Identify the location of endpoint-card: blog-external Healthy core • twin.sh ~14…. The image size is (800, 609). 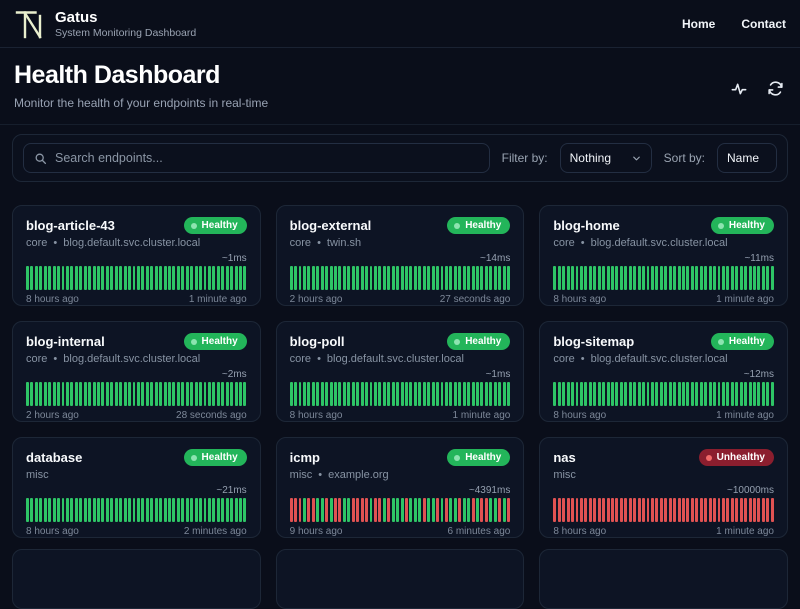
(400, 255).